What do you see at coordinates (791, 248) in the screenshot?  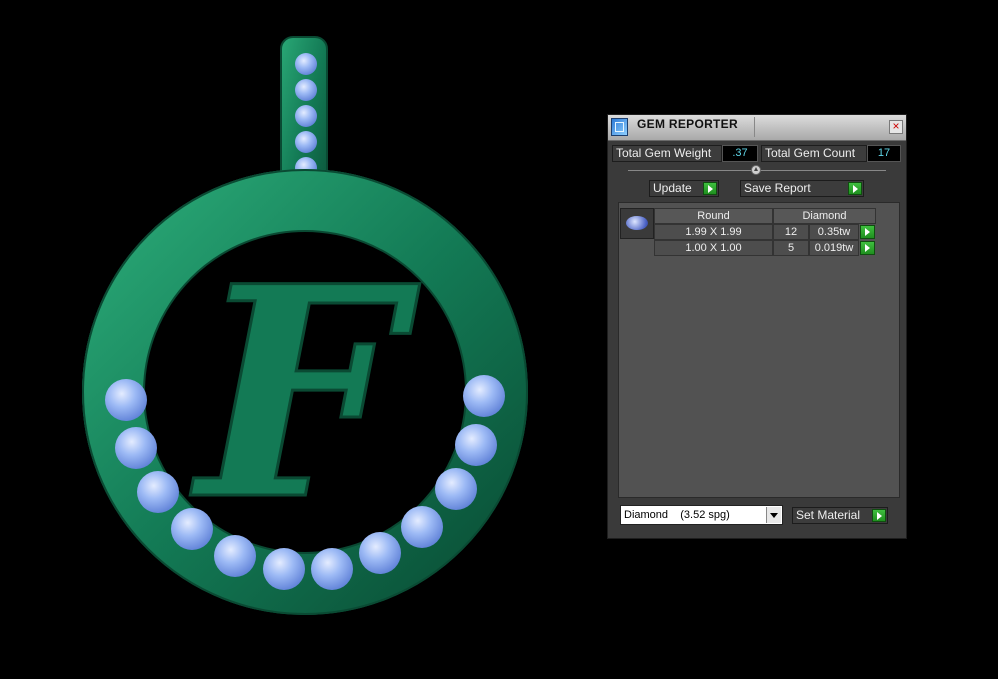 I see `row-count: 5` at bounding box center [791, 248].